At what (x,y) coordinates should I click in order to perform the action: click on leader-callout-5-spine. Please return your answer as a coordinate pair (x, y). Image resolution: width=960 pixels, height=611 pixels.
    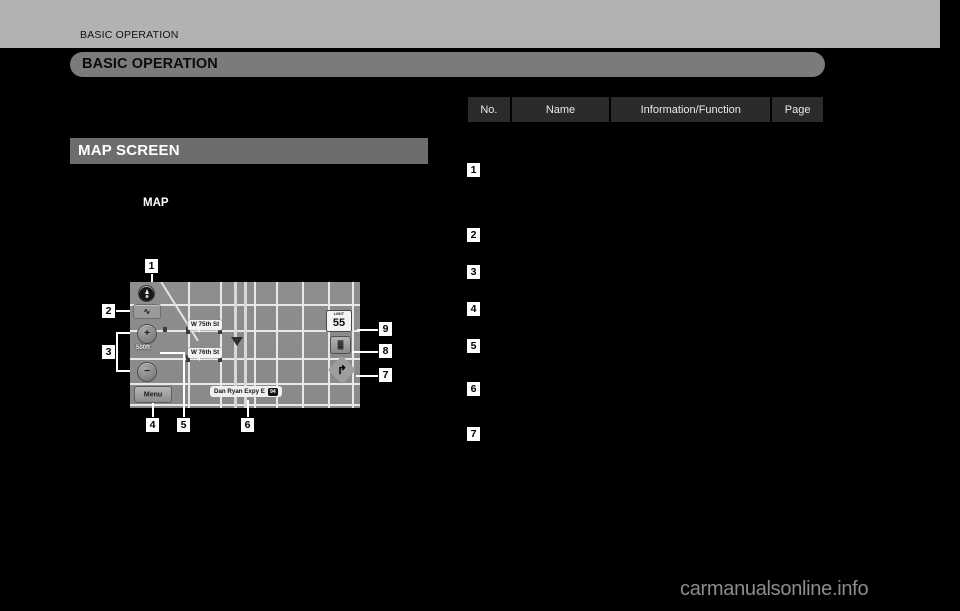
    Looking at the image, I should click on (184, 384).